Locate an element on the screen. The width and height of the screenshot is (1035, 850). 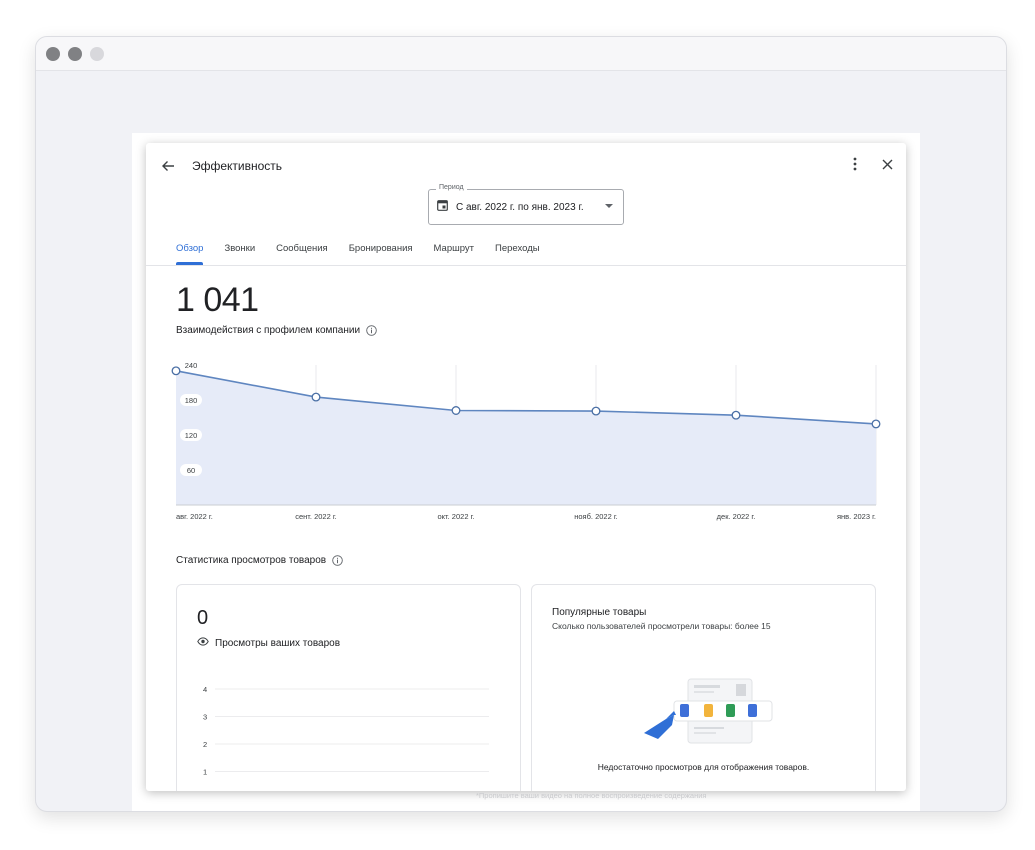
period-select: Период С авг. 2022 г. по янв. 2023 г. is located at coordinates (526, 204).